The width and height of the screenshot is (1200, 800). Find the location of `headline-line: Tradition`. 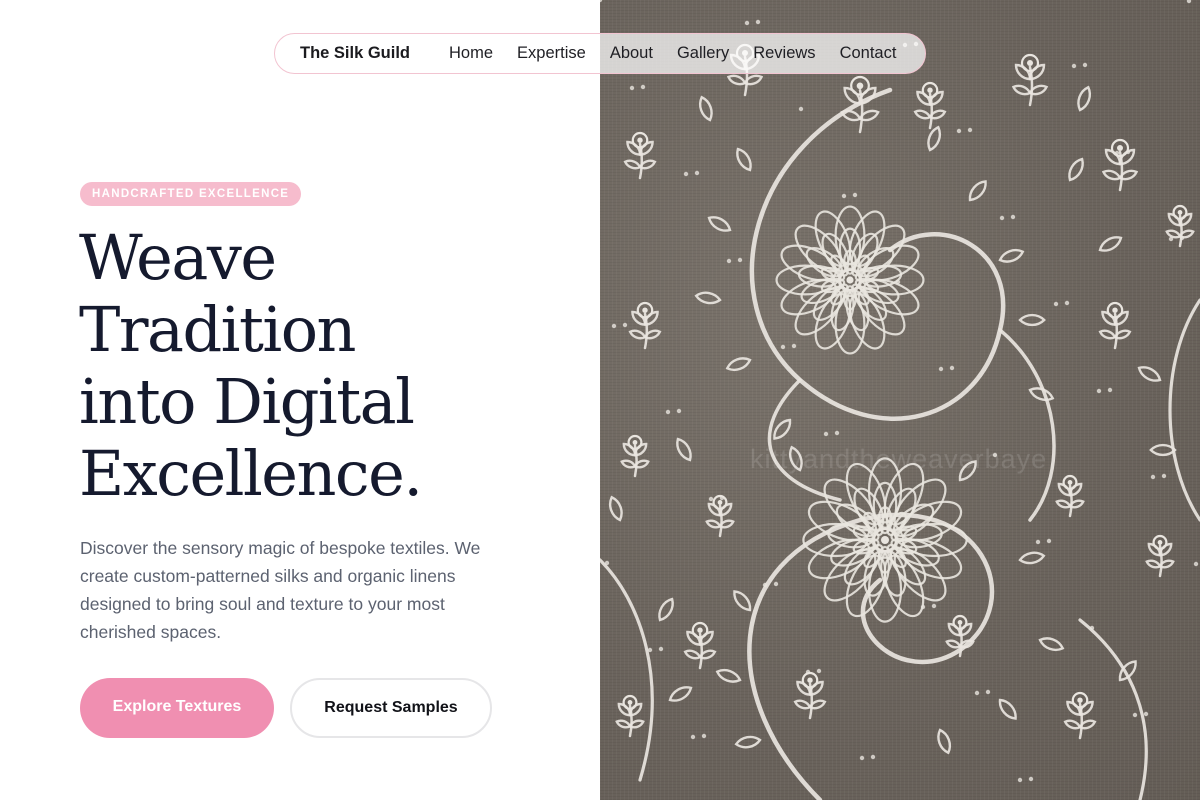

headline-line: Tradition is located at coordinates (217, 329).